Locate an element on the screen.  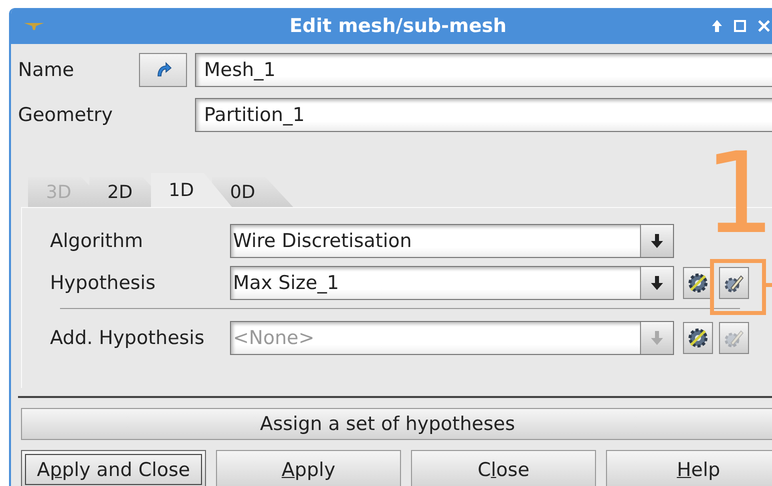
geometry-field: Partition_1 is located at coordinates (483, 115).